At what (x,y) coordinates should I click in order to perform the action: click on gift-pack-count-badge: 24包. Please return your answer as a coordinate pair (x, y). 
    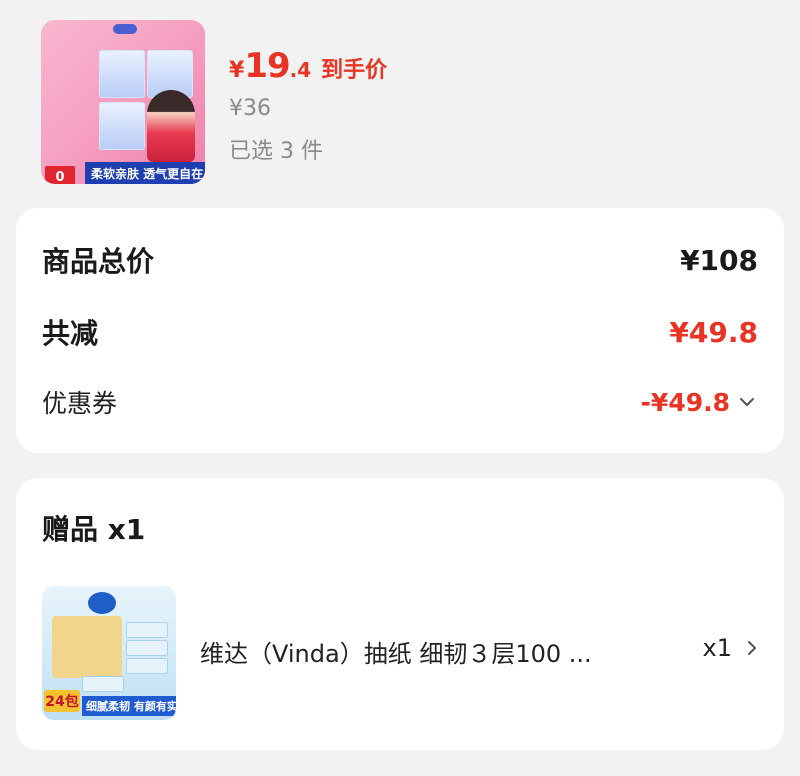
    Looking at the image, I should click on (62, 701).